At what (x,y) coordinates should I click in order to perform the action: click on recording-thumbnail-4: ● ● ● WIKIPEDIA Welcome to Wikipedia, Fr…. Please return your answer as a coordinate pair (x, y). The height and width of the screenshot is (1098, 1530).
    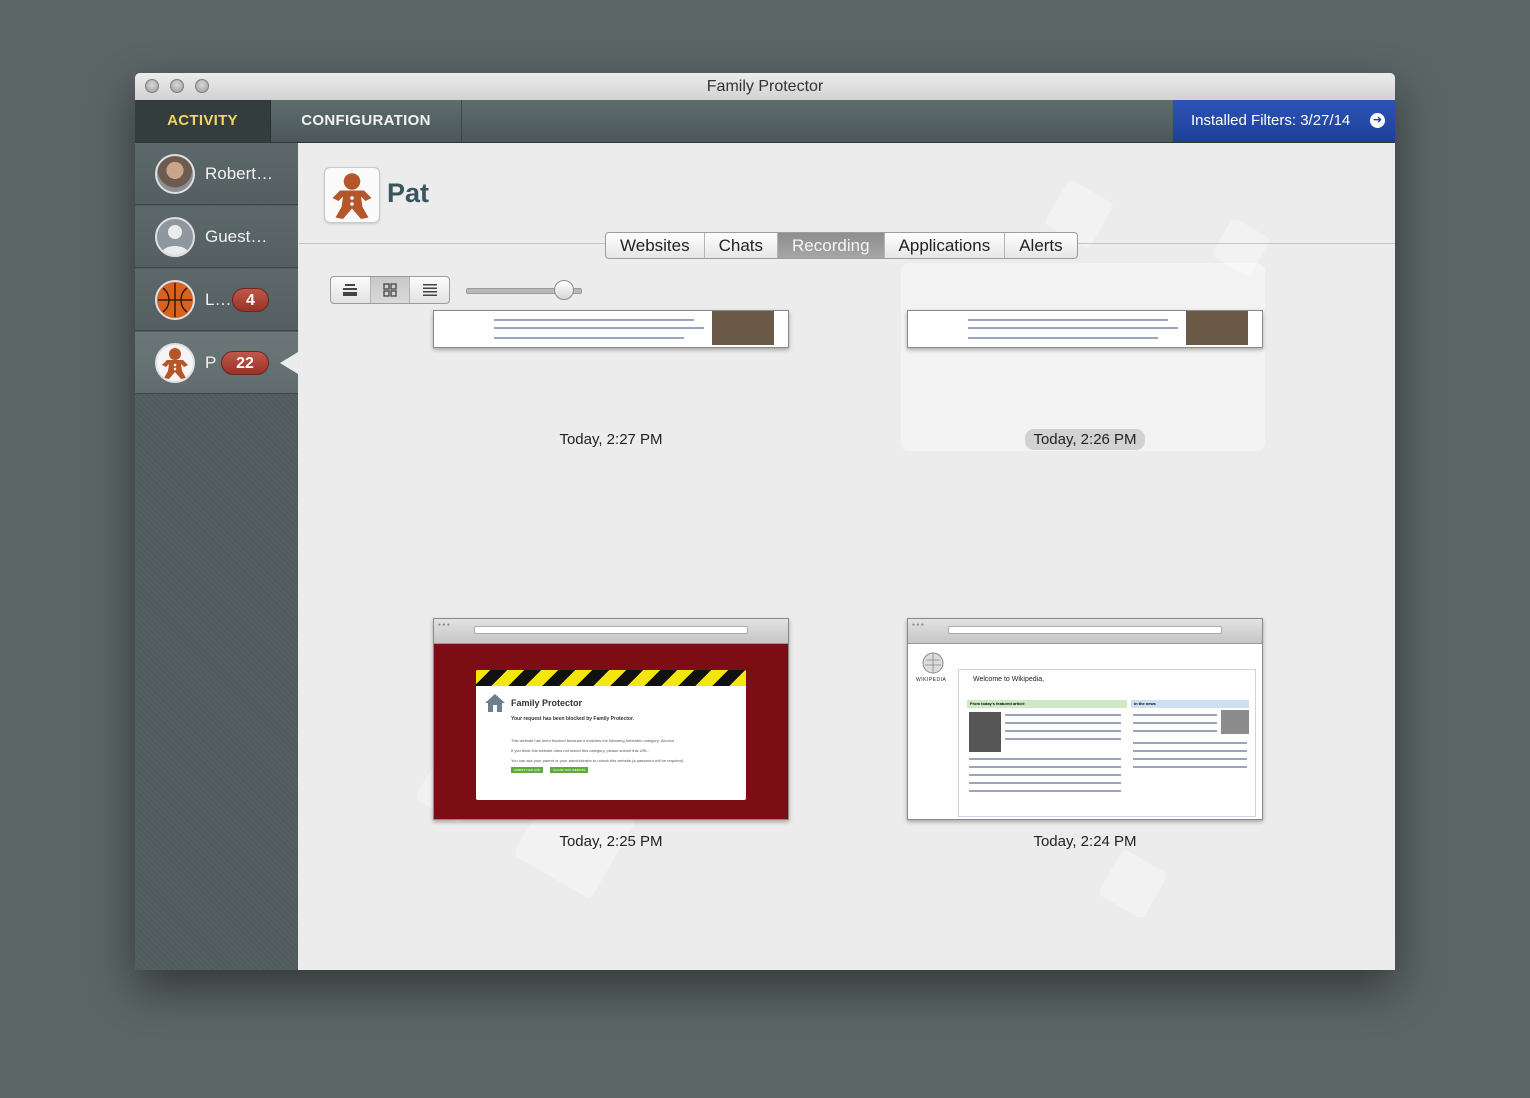
    Looking at the image, I should click on (1085, 719).